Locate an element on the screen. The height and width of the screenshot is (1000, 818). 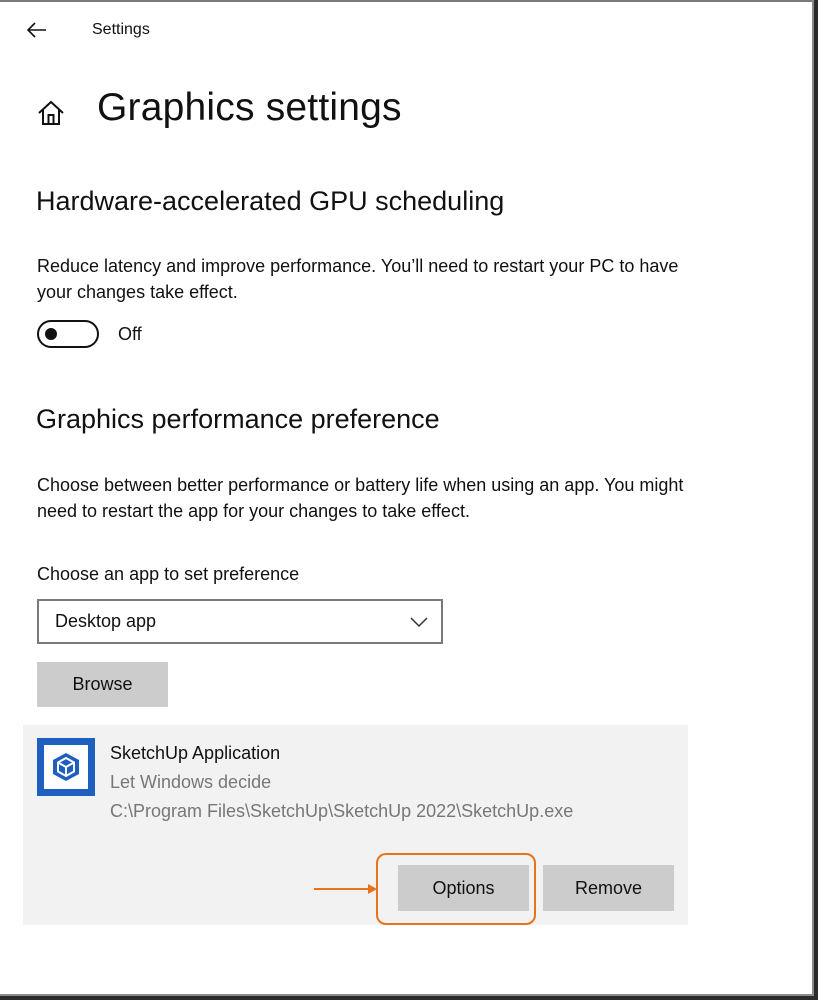
app-chooser-label: Choose an app to set preference is located at coordinates (168, 574).